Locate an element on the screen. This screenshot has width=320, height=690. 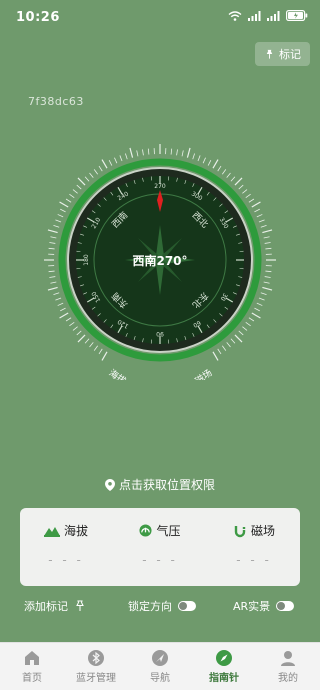
stat-pressure-label: 气压 is located at coordinates (168, 531).